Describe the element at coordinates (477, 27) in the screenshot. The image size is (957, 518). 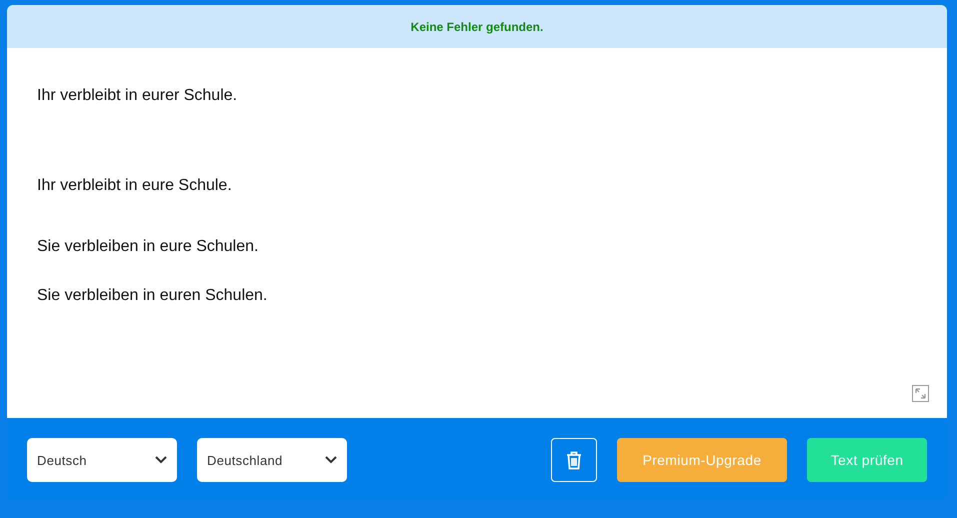
I see `status-message: Keine Fehler gefunden.` at that location.